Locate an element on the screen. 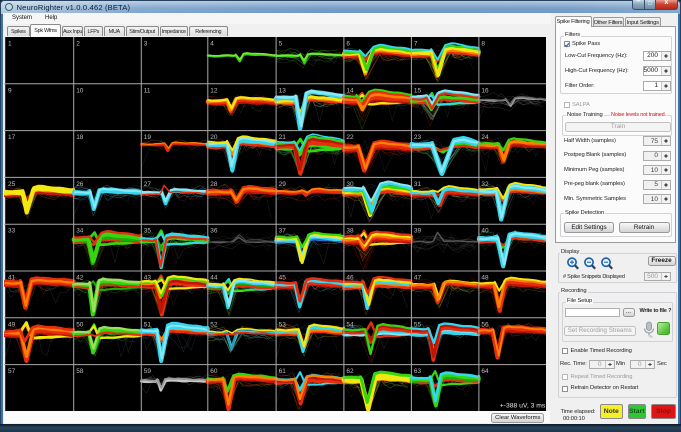 The image size is (681, 432). svg-text: 13 is located at coordinates (283, 90).